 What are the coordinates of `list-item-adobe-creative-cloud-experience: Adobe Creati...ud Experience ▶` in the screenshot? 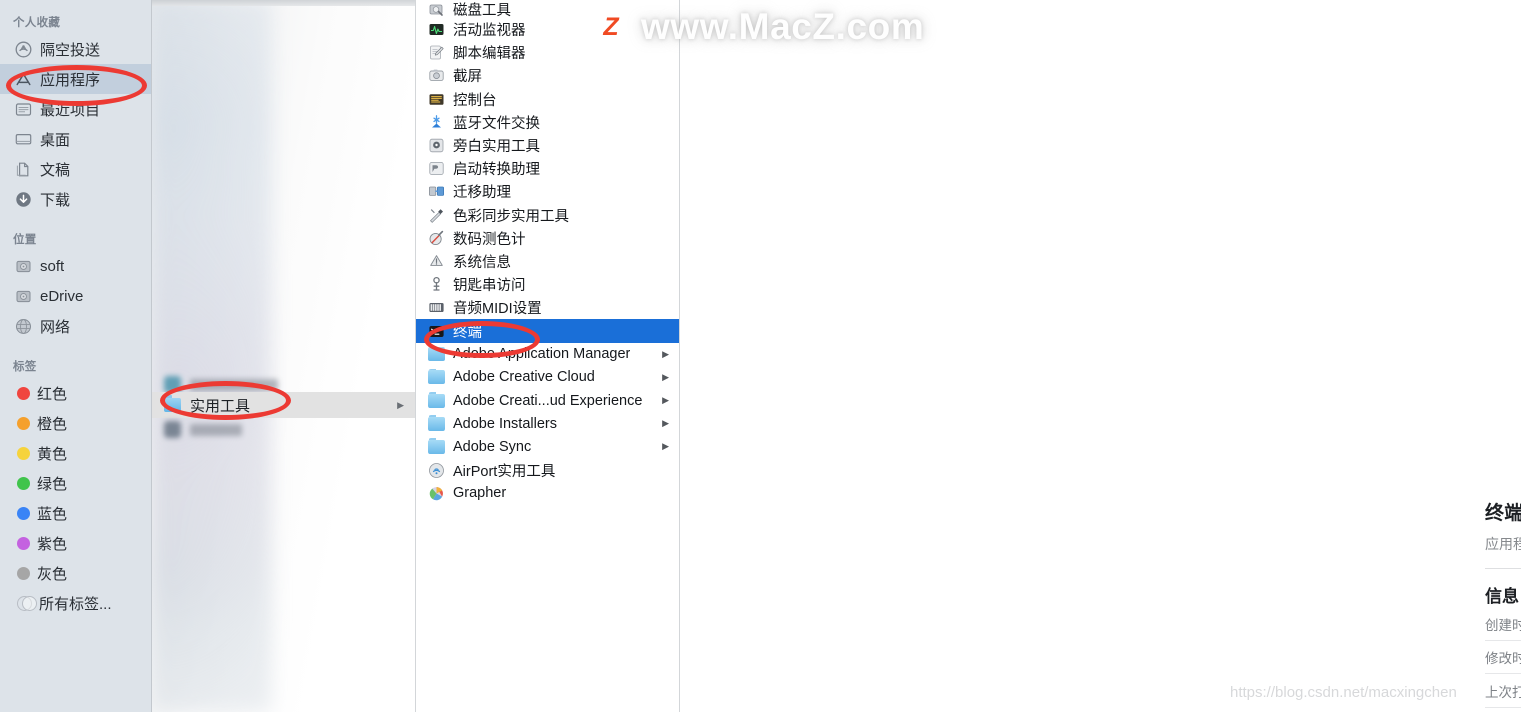 It's located at (547, 400).